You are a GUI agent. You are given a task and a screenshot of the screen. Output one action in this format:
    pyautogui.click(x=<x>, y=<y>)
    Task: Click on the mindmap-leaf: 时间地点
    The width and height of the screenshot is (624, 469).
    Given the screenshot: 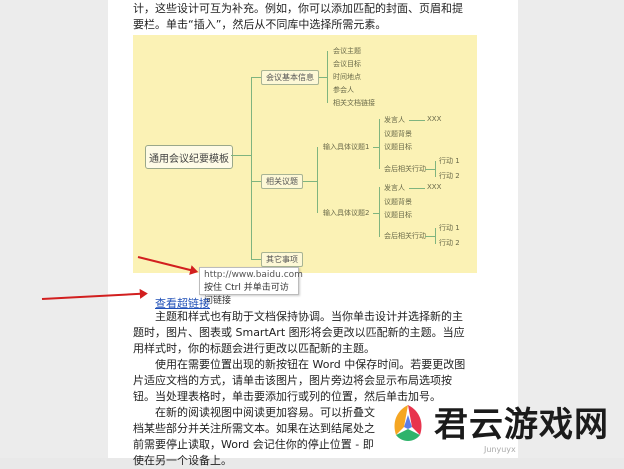 What is the action you would take?
    pyautogui.click(x=347, y=77)
    